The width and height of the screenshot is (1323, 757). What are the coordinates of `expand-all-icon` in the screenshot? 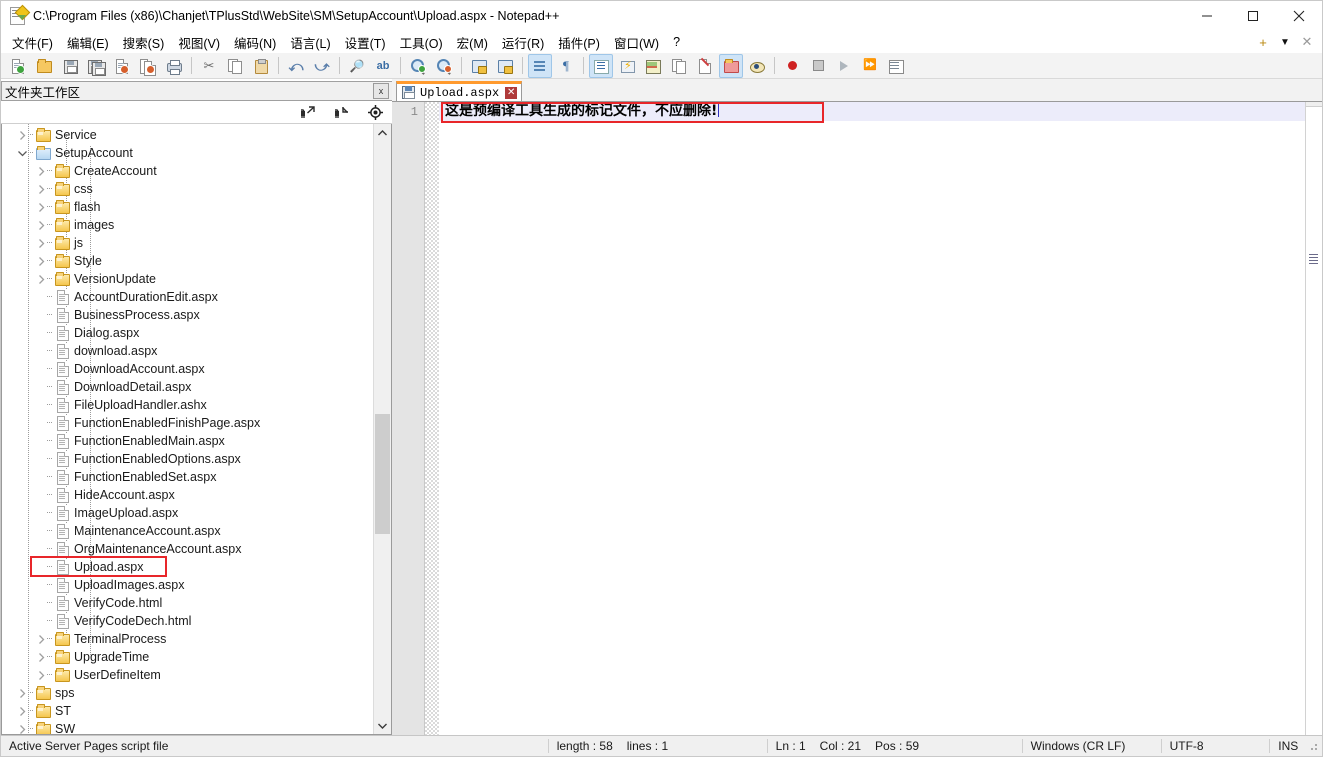 It's located at (307, 112).